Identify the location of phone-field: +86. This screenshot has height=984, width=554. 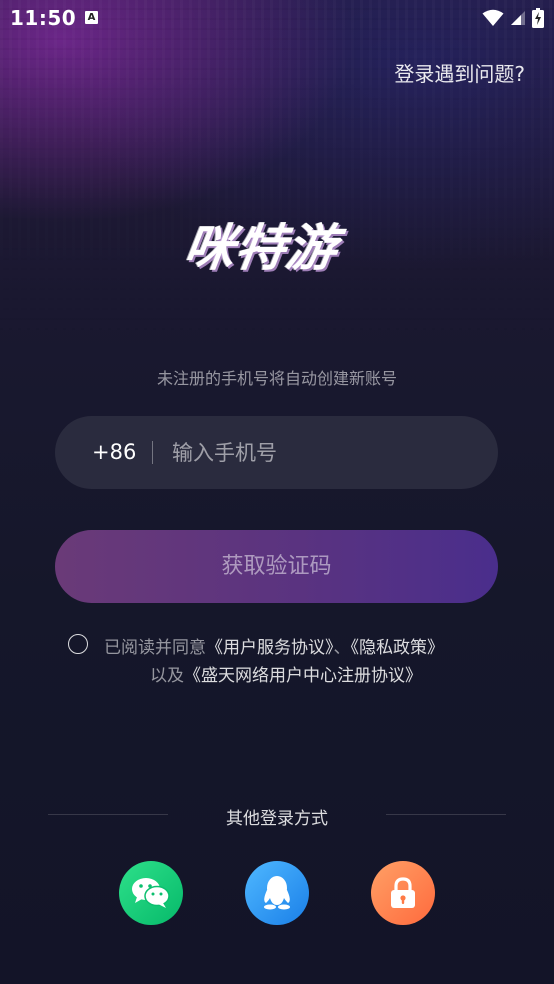
(276, 452).